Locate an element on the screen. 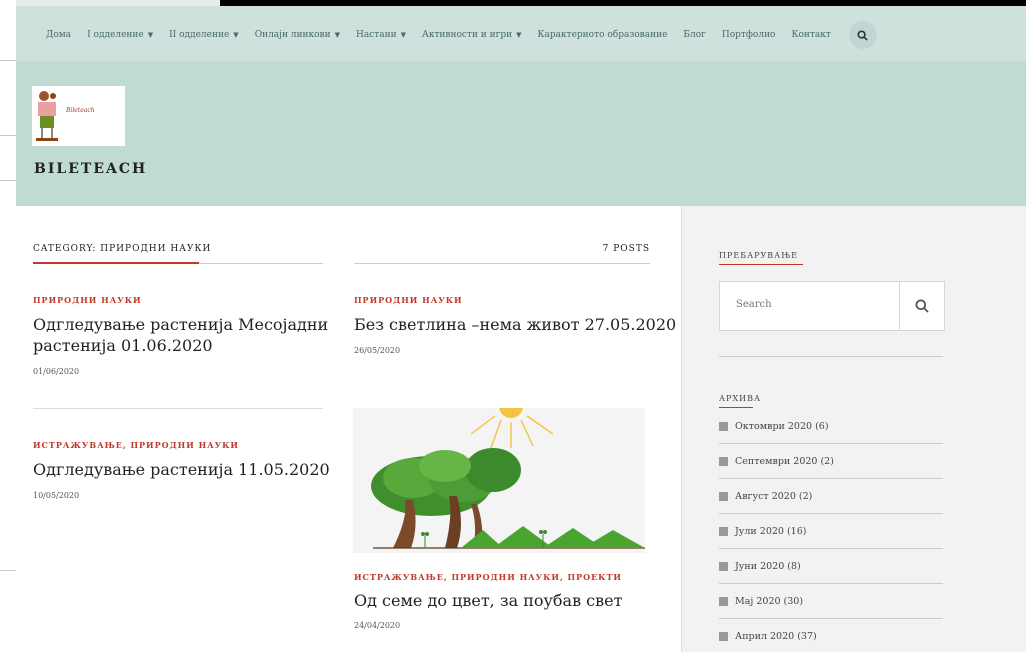 This screenshot has width=1026, height=652. nav-item-label: Портфолио is located at coordinates (748, 35).